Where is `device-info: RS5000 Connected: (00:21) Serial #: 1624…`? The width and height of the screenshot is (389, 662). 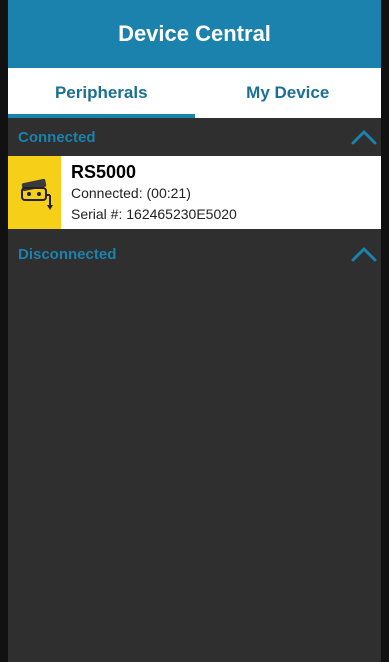 device-info: RS5000 Connected: (00:21) Serial #: 1624… is located at coordinates (154, 192).